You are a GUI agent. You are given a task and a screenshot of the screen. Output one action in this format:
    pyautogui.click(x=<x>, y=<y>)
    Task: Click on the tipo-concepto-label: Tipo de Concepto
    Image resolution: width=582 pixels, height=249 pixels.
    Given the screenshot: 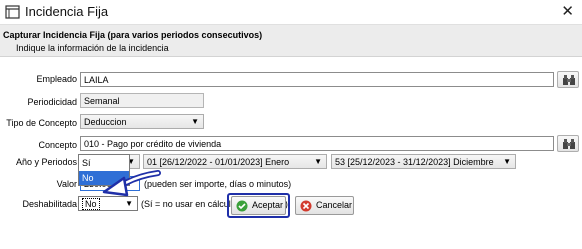 What is the action you would take?
    pyautogui.click(x=41, y=123)
    